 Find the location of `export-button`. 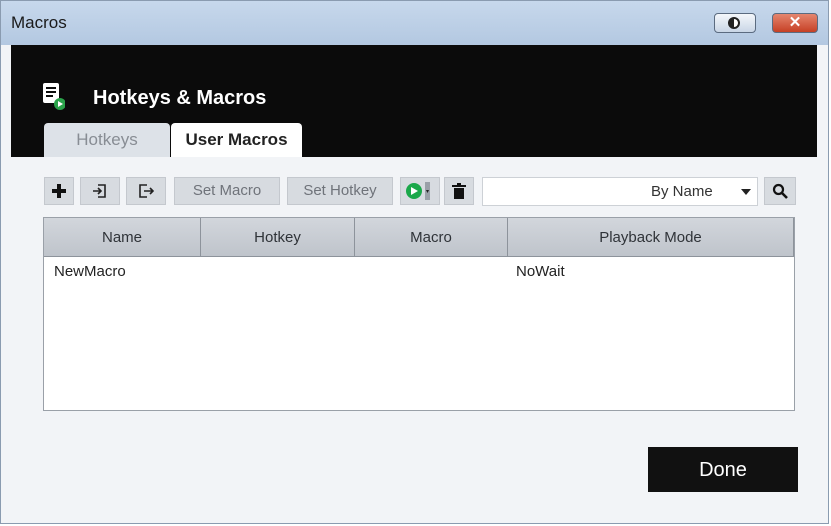

export-button is located at coordinates (146, 191).